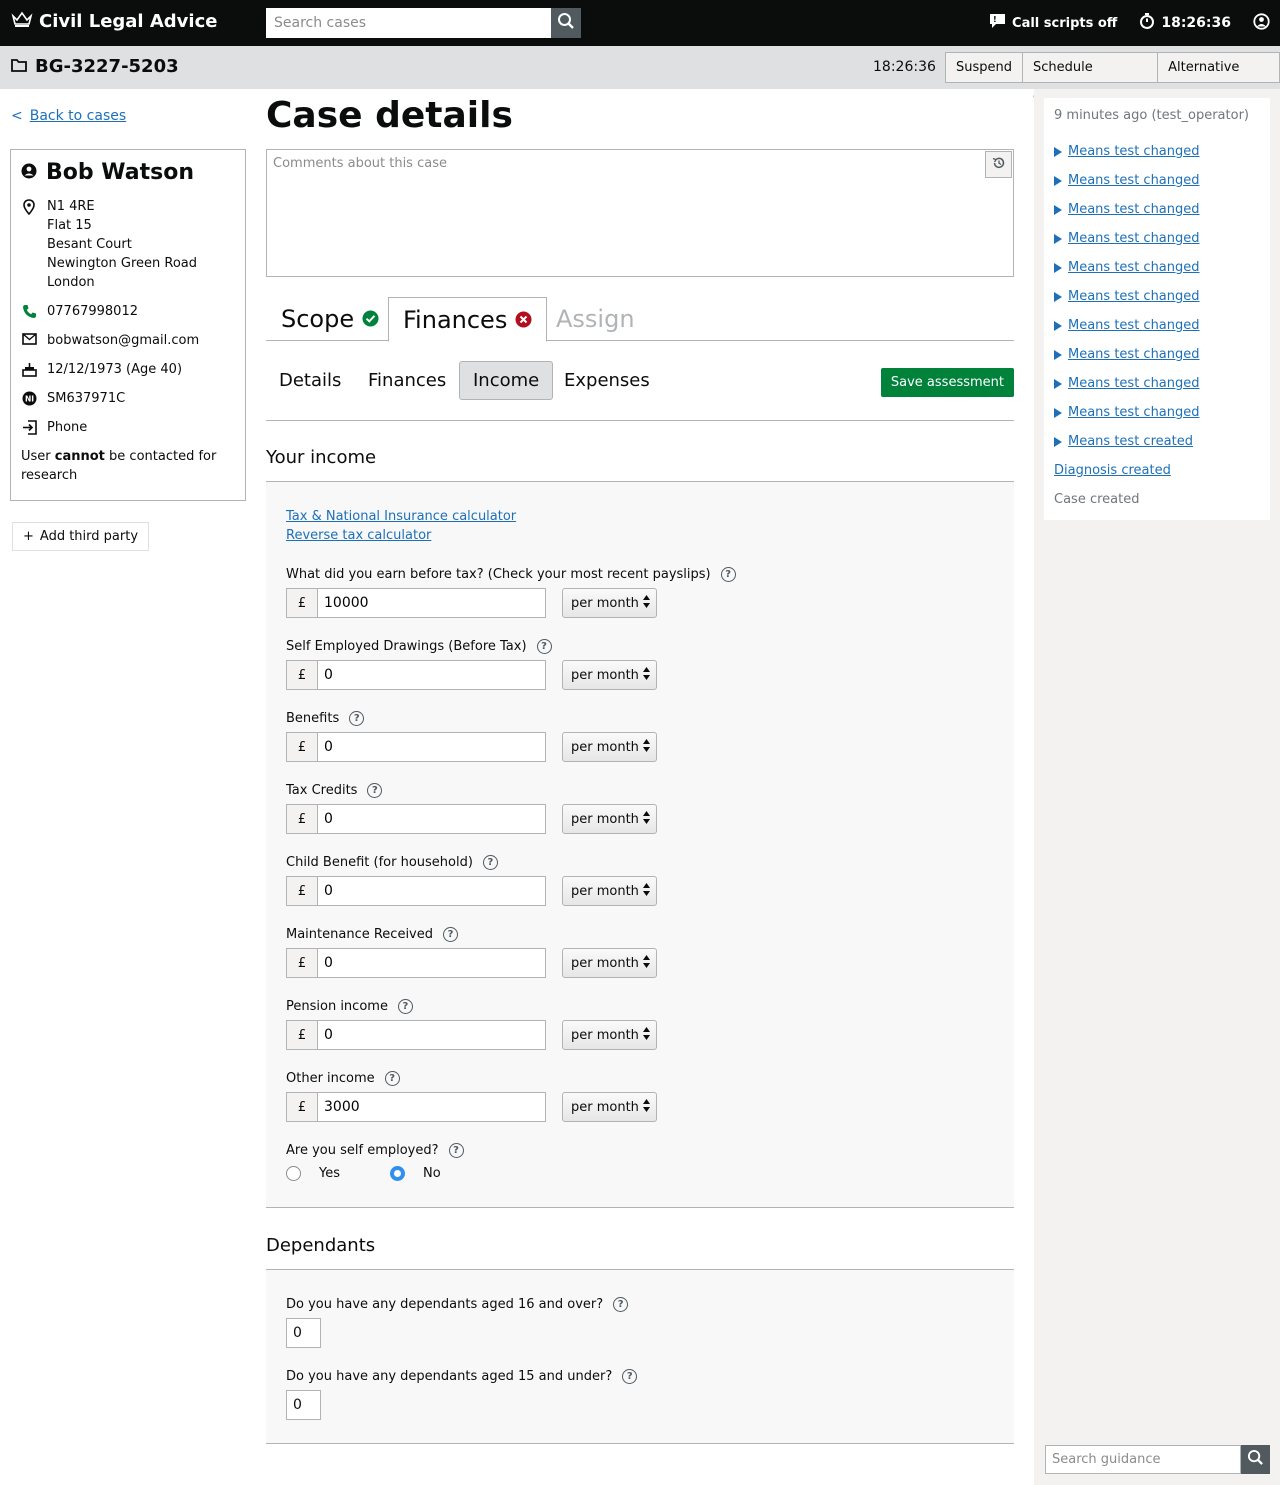 The image size is (1280, 1485). What do you see at coordinates (408, 23) in the screenshot?
I see `case-search-input` at bounding box center [408, 23].